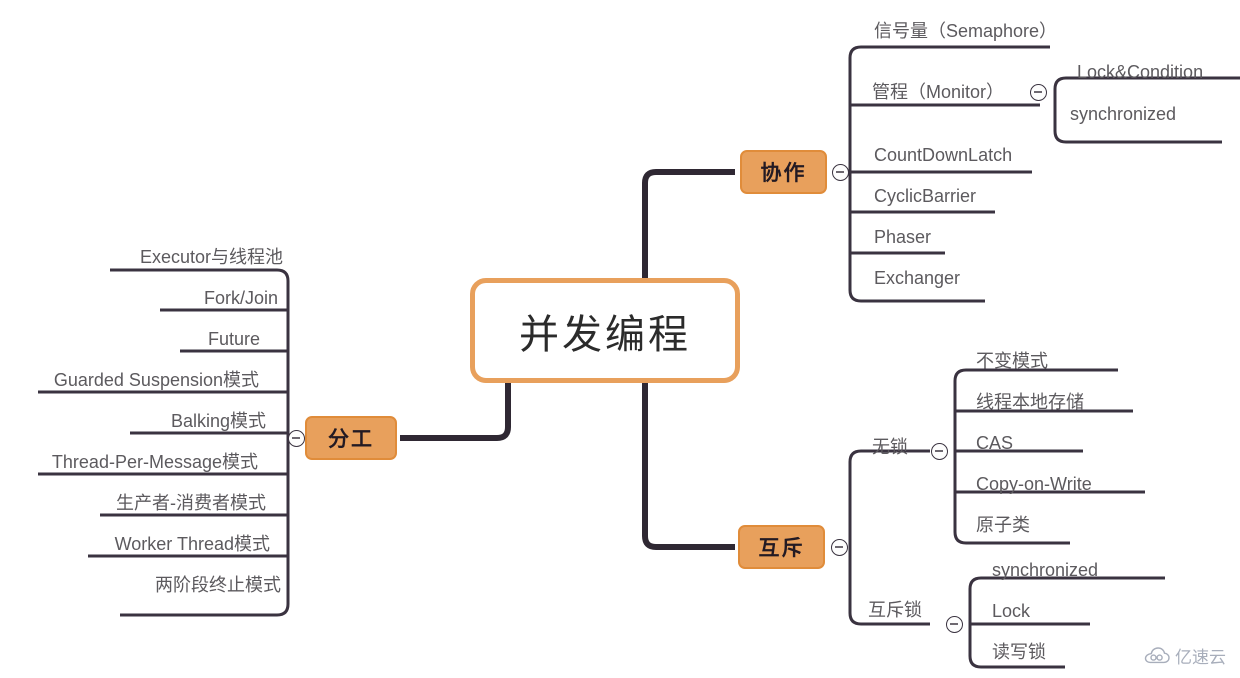 This screenshot has width=1240, height=678. Describe the element at coordinates (938, 92) in the screenshot. I see `leaf-cooperation-1: 管程（Monitor）` at that location.